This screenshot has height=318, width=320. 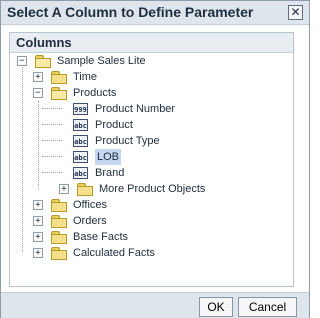 What do you see at coordinates (101, 237) in the screenshot?
I see `tree-node-label: Base Facts` at bounding box center [101, 237].